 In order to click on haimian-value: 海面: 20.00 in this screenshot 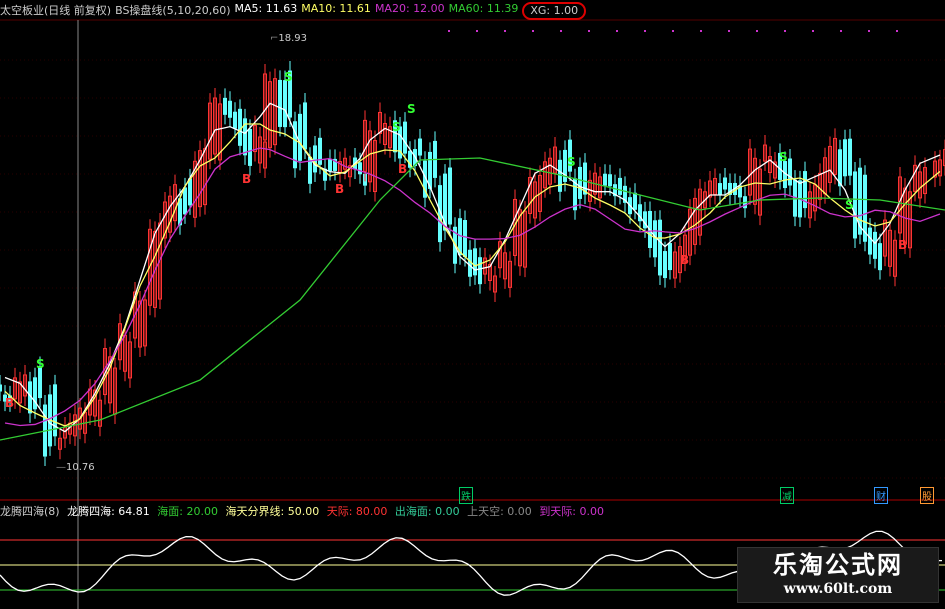, I will do `click(187, 511)`.